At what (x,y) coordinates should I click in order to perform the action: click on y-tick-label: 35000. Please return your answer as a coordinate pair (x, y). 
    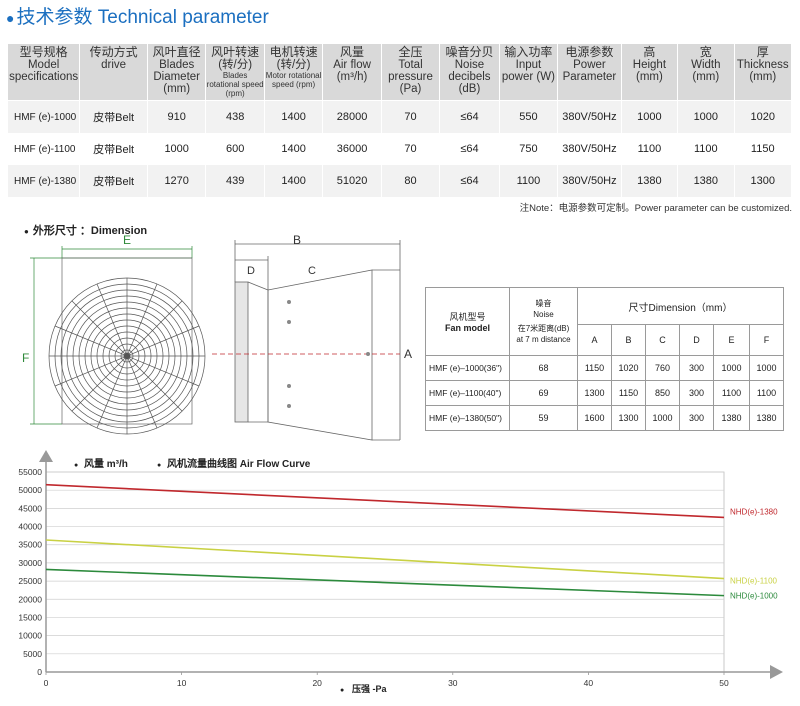
    Looking at the image, I should click on (30, 545).